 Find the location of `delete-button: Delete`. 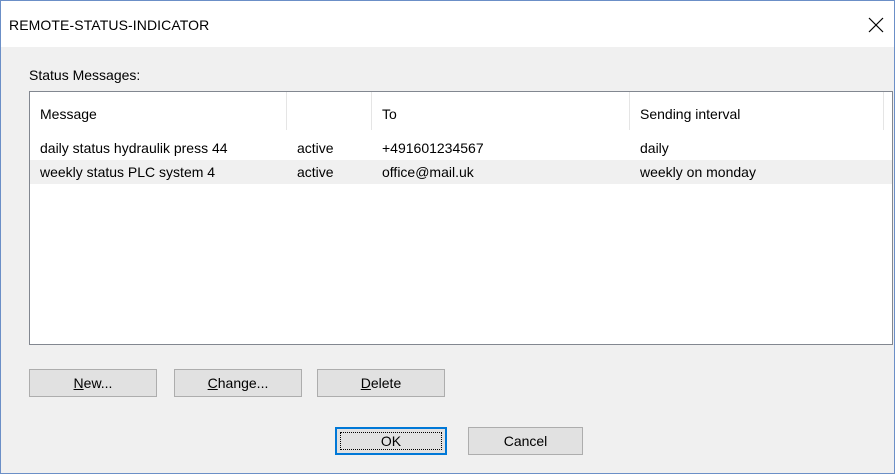

delete-button: Delete is located at coordinates (381, 383).